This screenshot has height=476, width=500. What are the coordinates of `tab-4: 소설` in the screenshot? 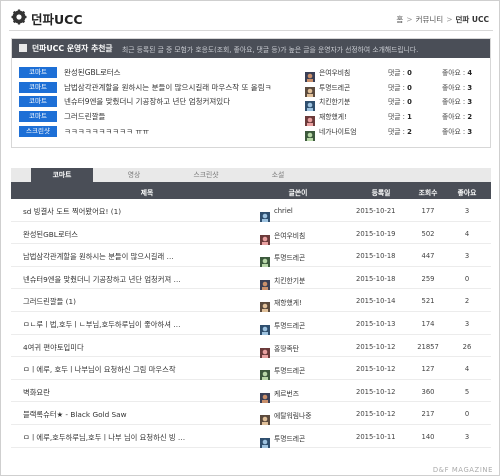 It's located at (278, 175).